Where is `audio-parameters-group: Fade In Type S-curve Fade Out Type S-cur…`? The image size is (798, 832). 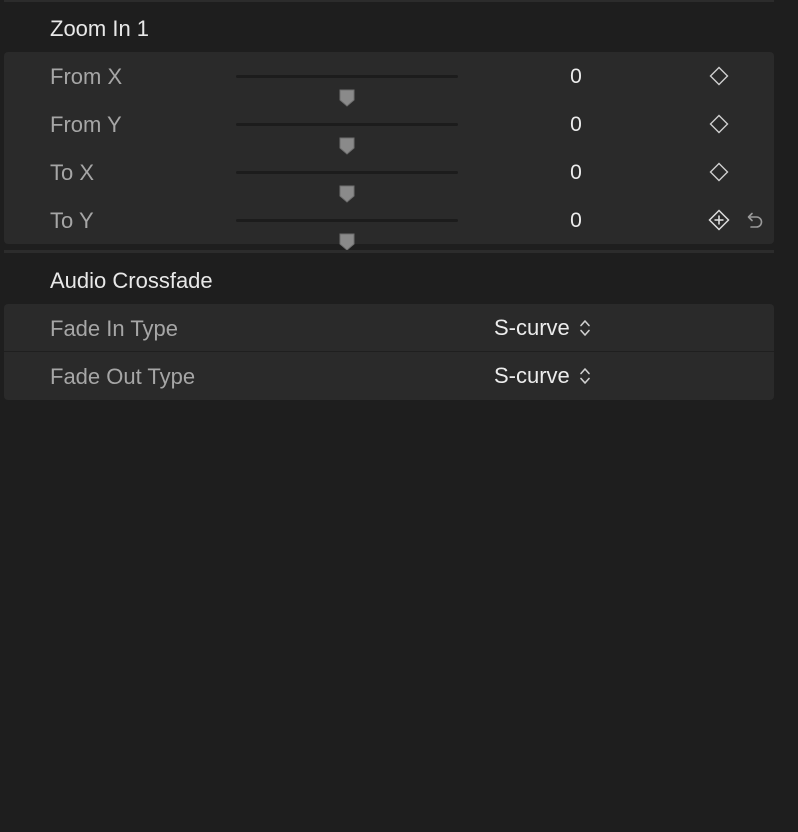 audio-parameters-group: Fade In Type S-curve Fade Out Type S-cur… is located at coordinates (389, 352).